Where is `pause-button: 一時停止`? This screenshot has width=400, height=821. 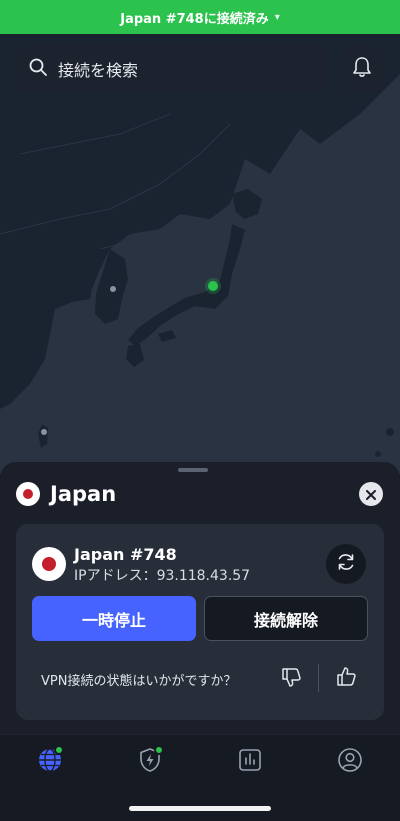
pause-button: 一時停止 is located at coordinates (114, 618).